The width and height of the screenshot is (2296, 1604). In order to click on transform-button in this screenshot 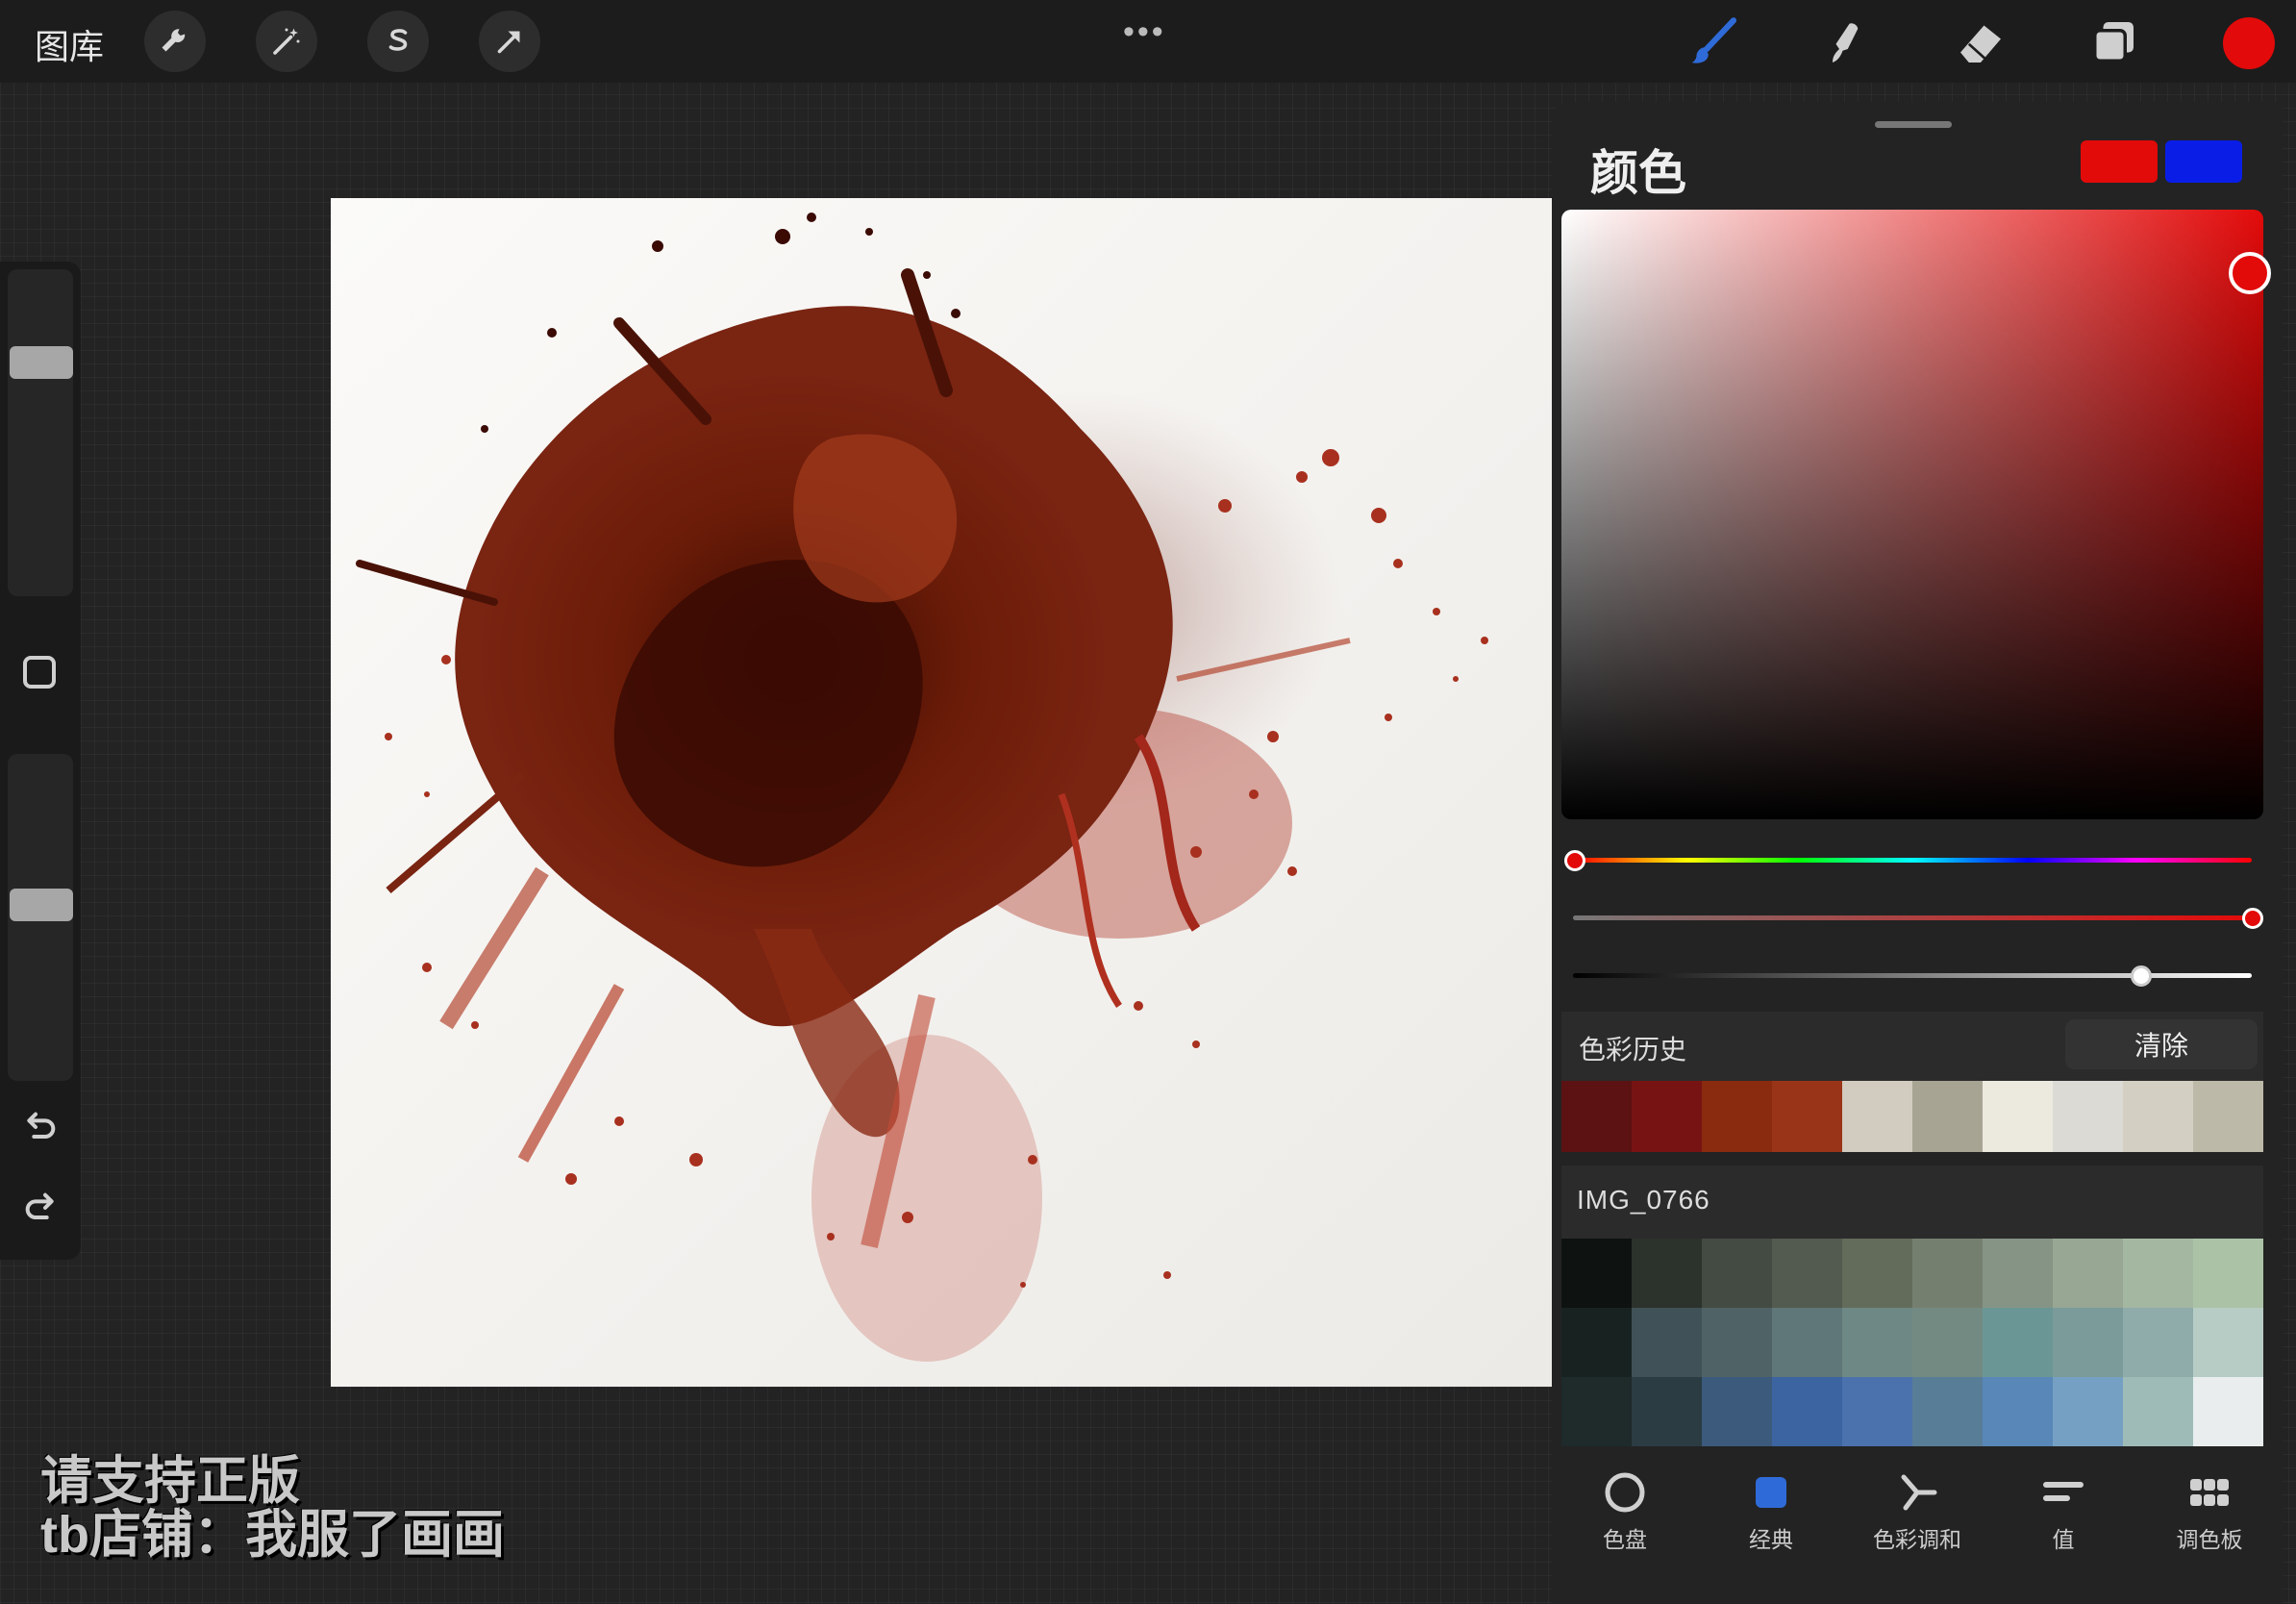, I will do `click(509, 41)`.